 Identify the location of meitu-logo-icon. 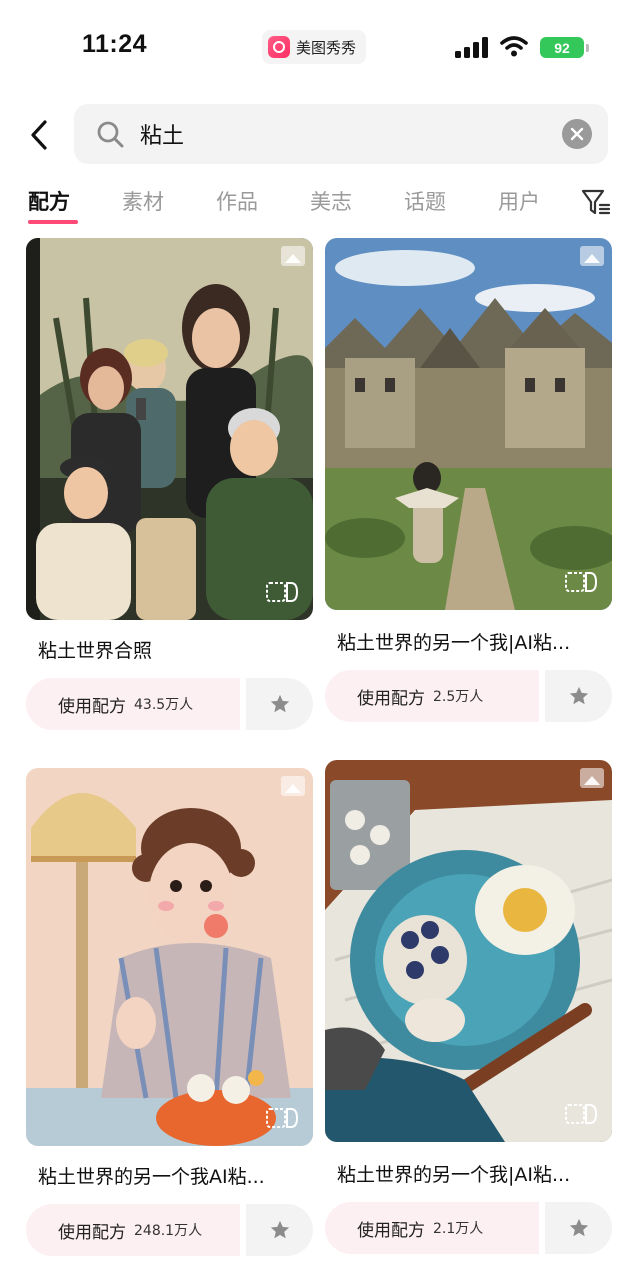
(279, 47).